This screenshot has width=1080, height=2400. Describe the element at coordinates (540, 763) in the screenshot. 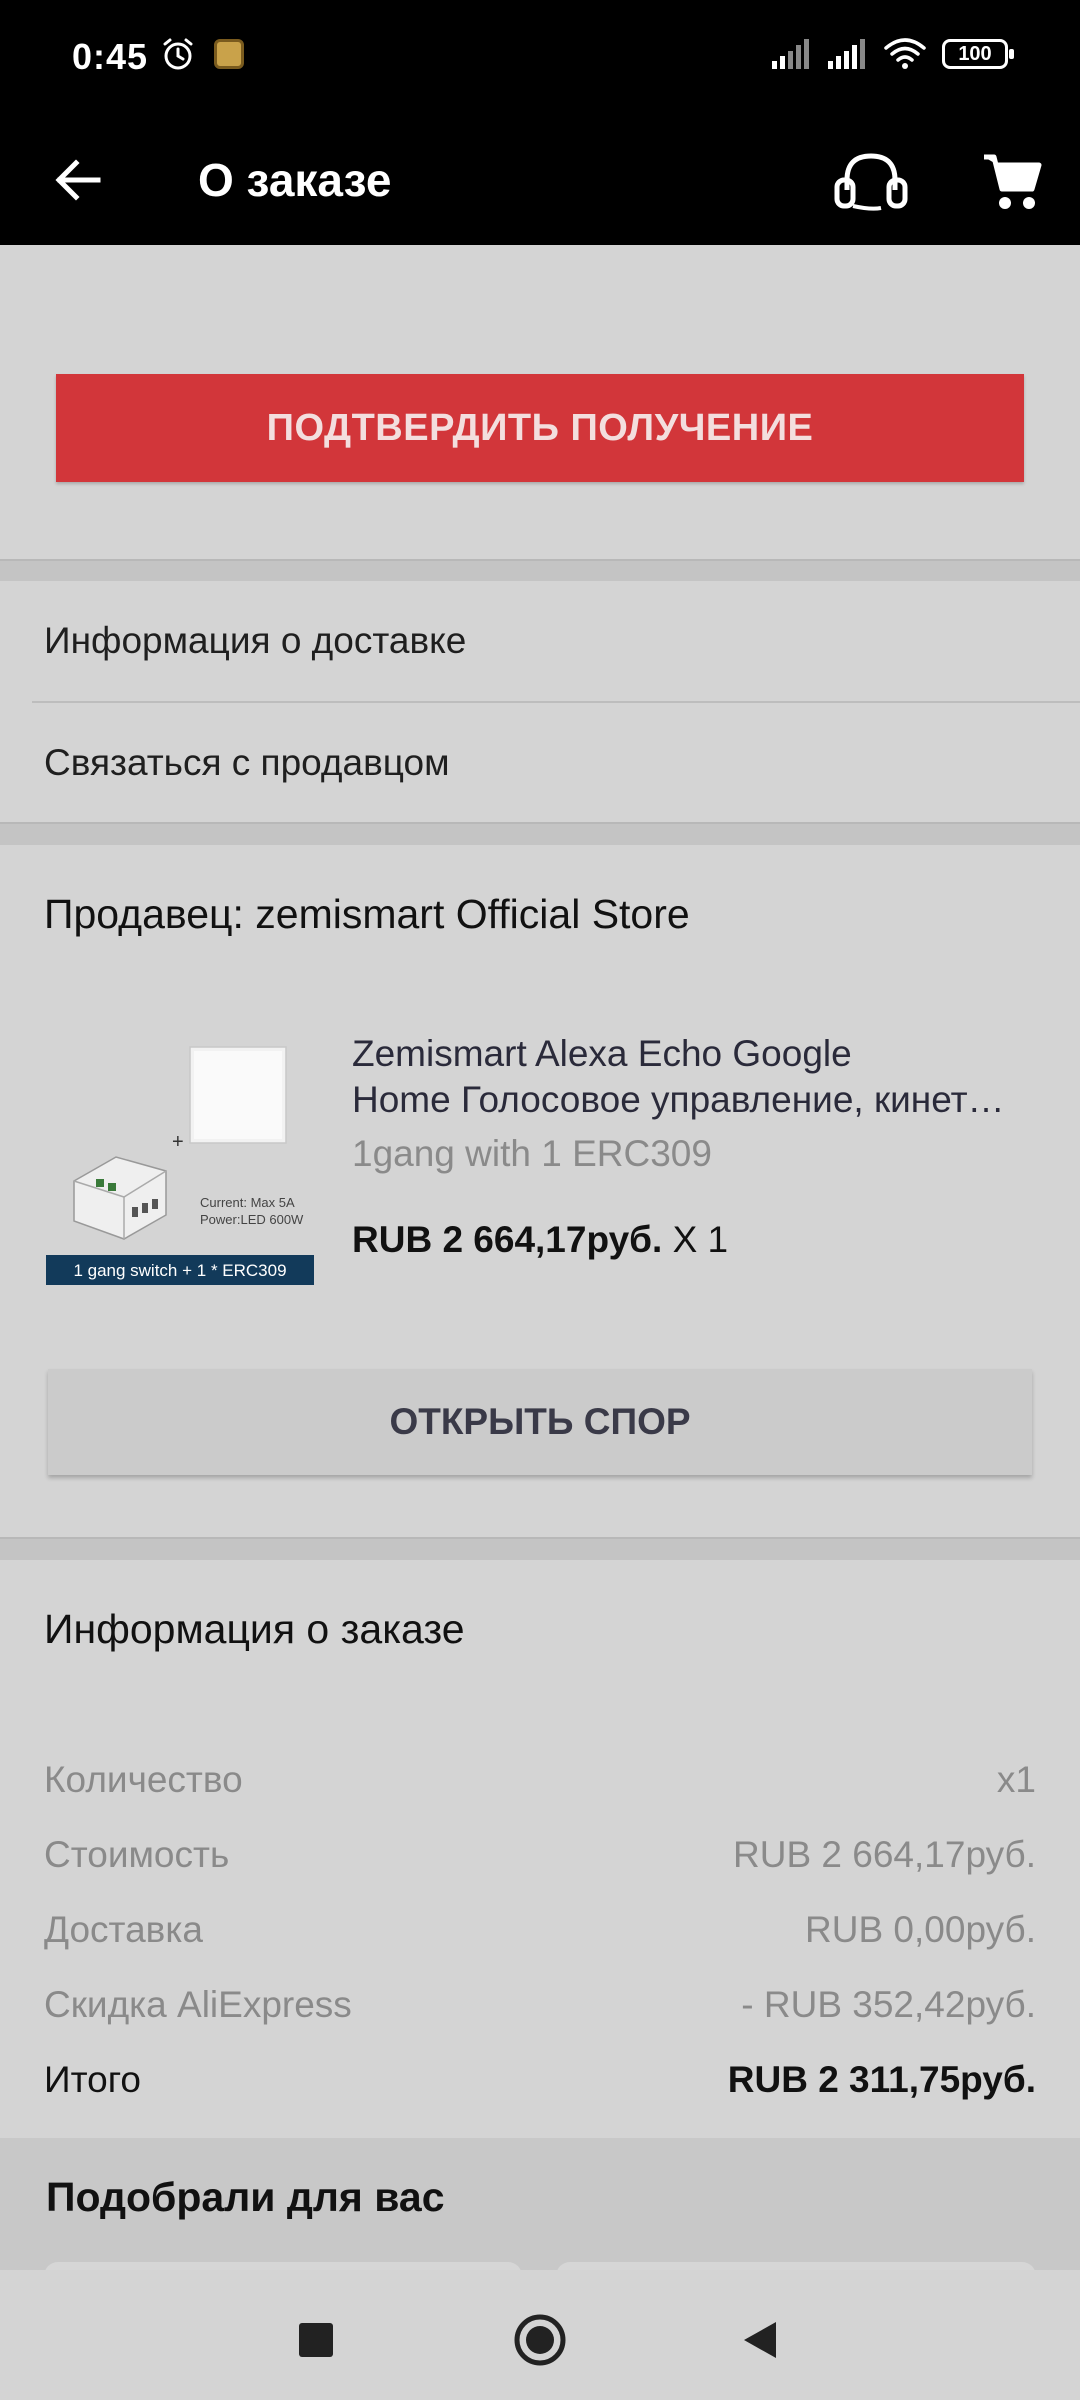

I see `contact-seller-link: Связаться с продавцом` at that location.